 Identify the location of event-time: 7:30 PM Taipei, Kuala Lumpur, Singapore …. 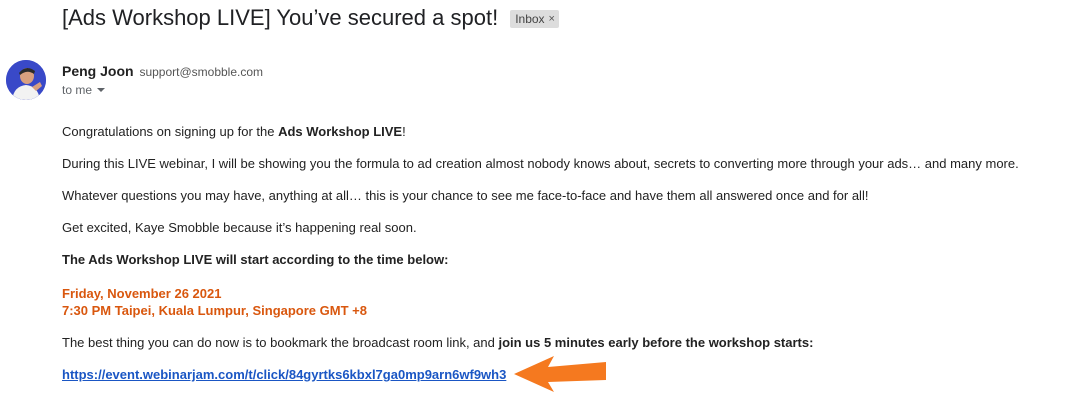
(214, 310).